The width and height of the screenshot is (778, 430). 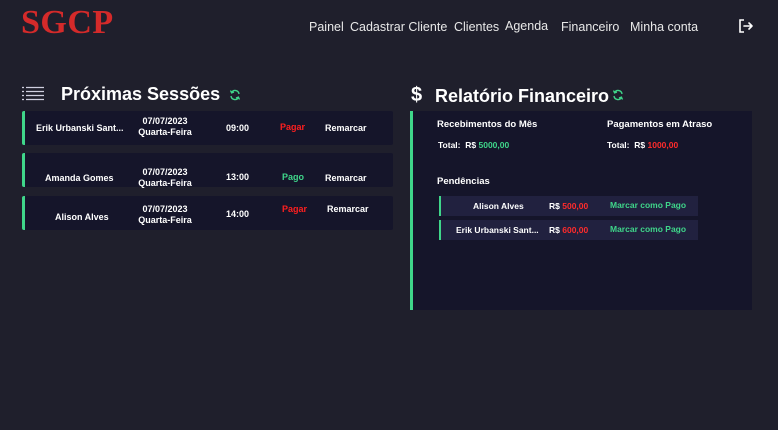 What do you see at coordinates (82, 217) in the screenshot?
I see `session-client-name: Alison Alves` at bounding box center [82, 217].